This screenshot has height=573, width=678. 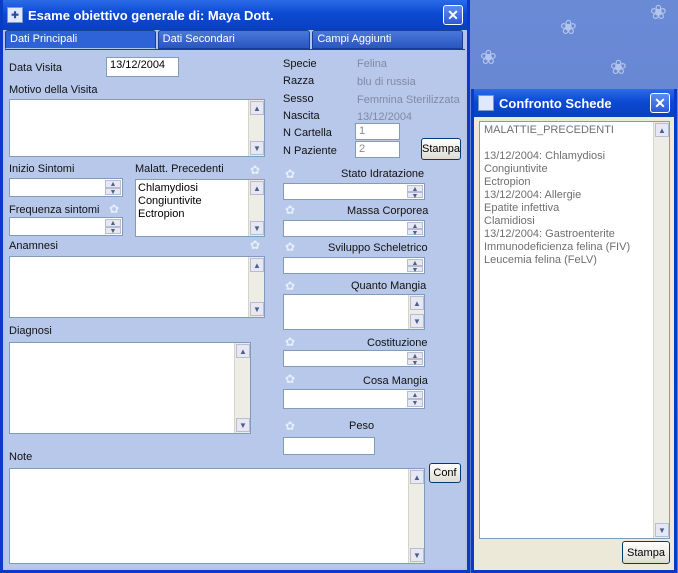 What do you see at coordinates (256, 287) in the screenshot?
I see `anamnesi-scrollbar: ▲ ▼` at bounding box center [256, 287].